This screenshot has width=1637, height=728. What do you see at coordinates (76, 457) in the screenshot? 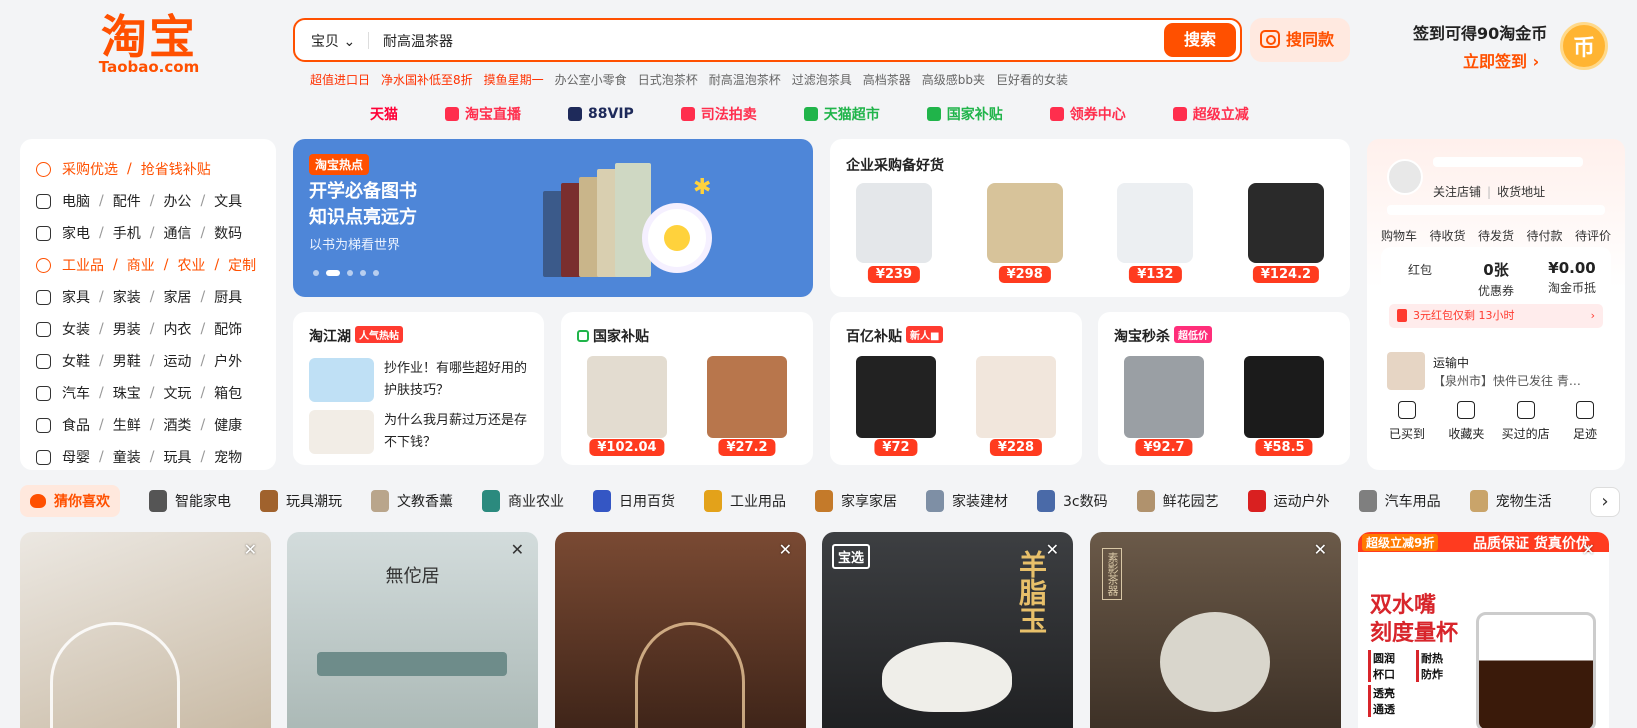
I see `category-link: 母婴` at bounding box center [76, 457].